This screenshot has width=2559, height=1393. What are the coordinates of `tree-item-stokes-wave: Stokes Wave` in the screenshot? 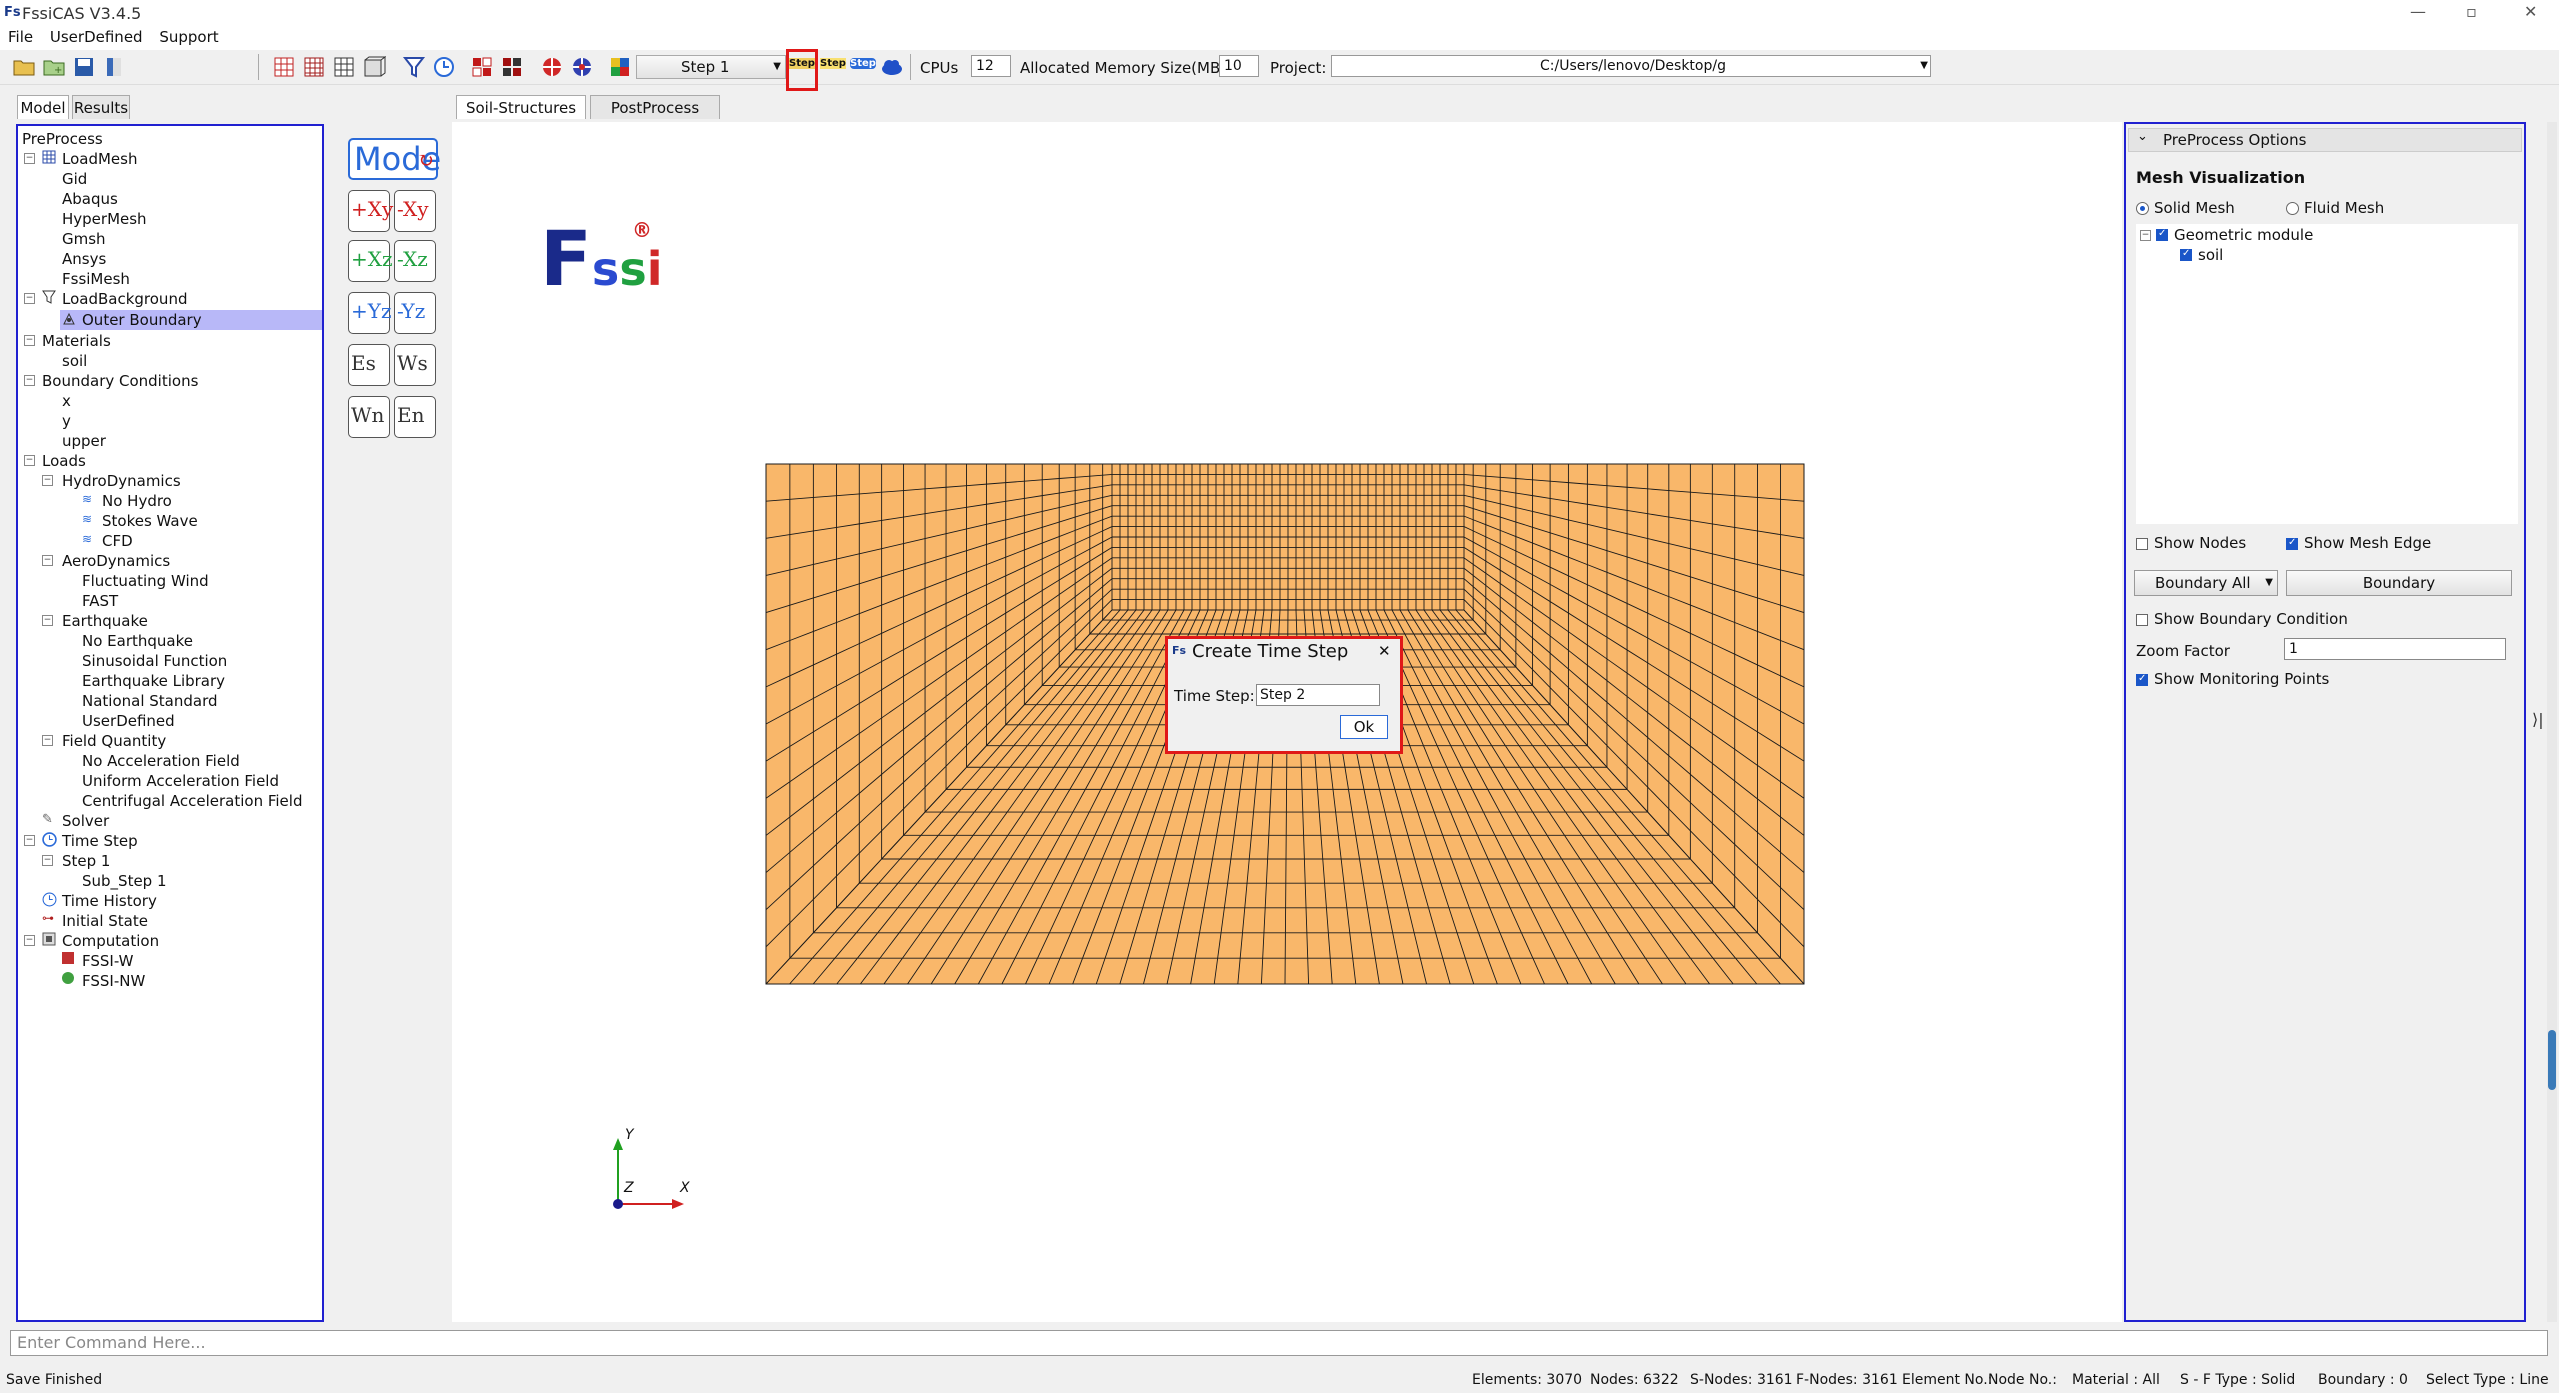 It's located at (150, 521).